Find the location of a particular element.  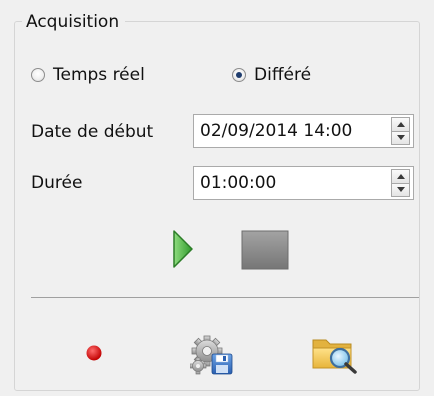

stop-icon is located at coordinates (265, 250).